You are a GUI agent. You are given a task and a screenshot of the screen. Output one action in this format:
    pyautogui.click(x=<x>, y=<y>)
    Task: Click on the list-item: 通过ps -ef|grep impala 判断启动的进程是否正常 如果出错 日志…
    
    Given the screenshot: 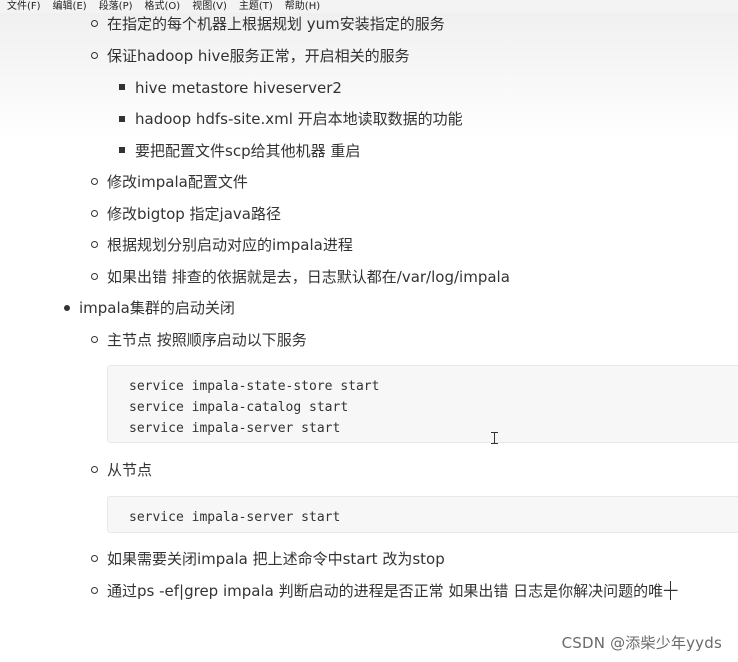 What is the action you would take?
    pyautogui.click(x=392, y=591)
    